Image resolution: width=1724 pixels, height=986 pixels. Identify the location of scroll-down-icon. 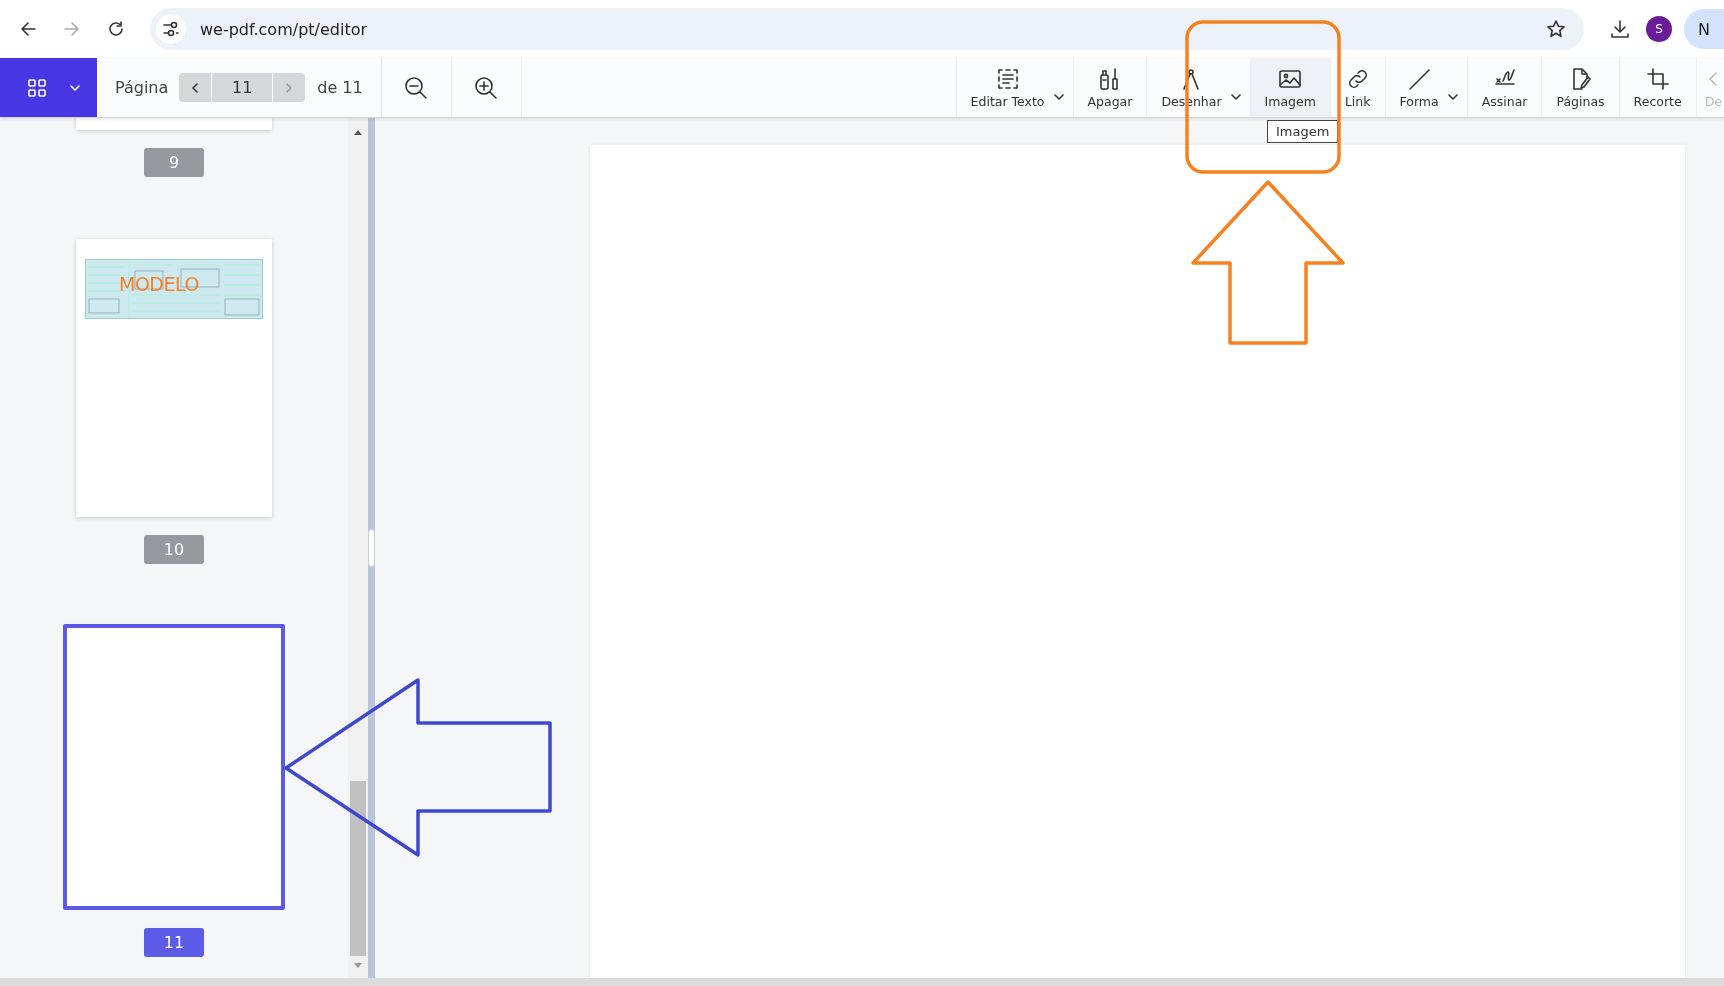
(358, 966).